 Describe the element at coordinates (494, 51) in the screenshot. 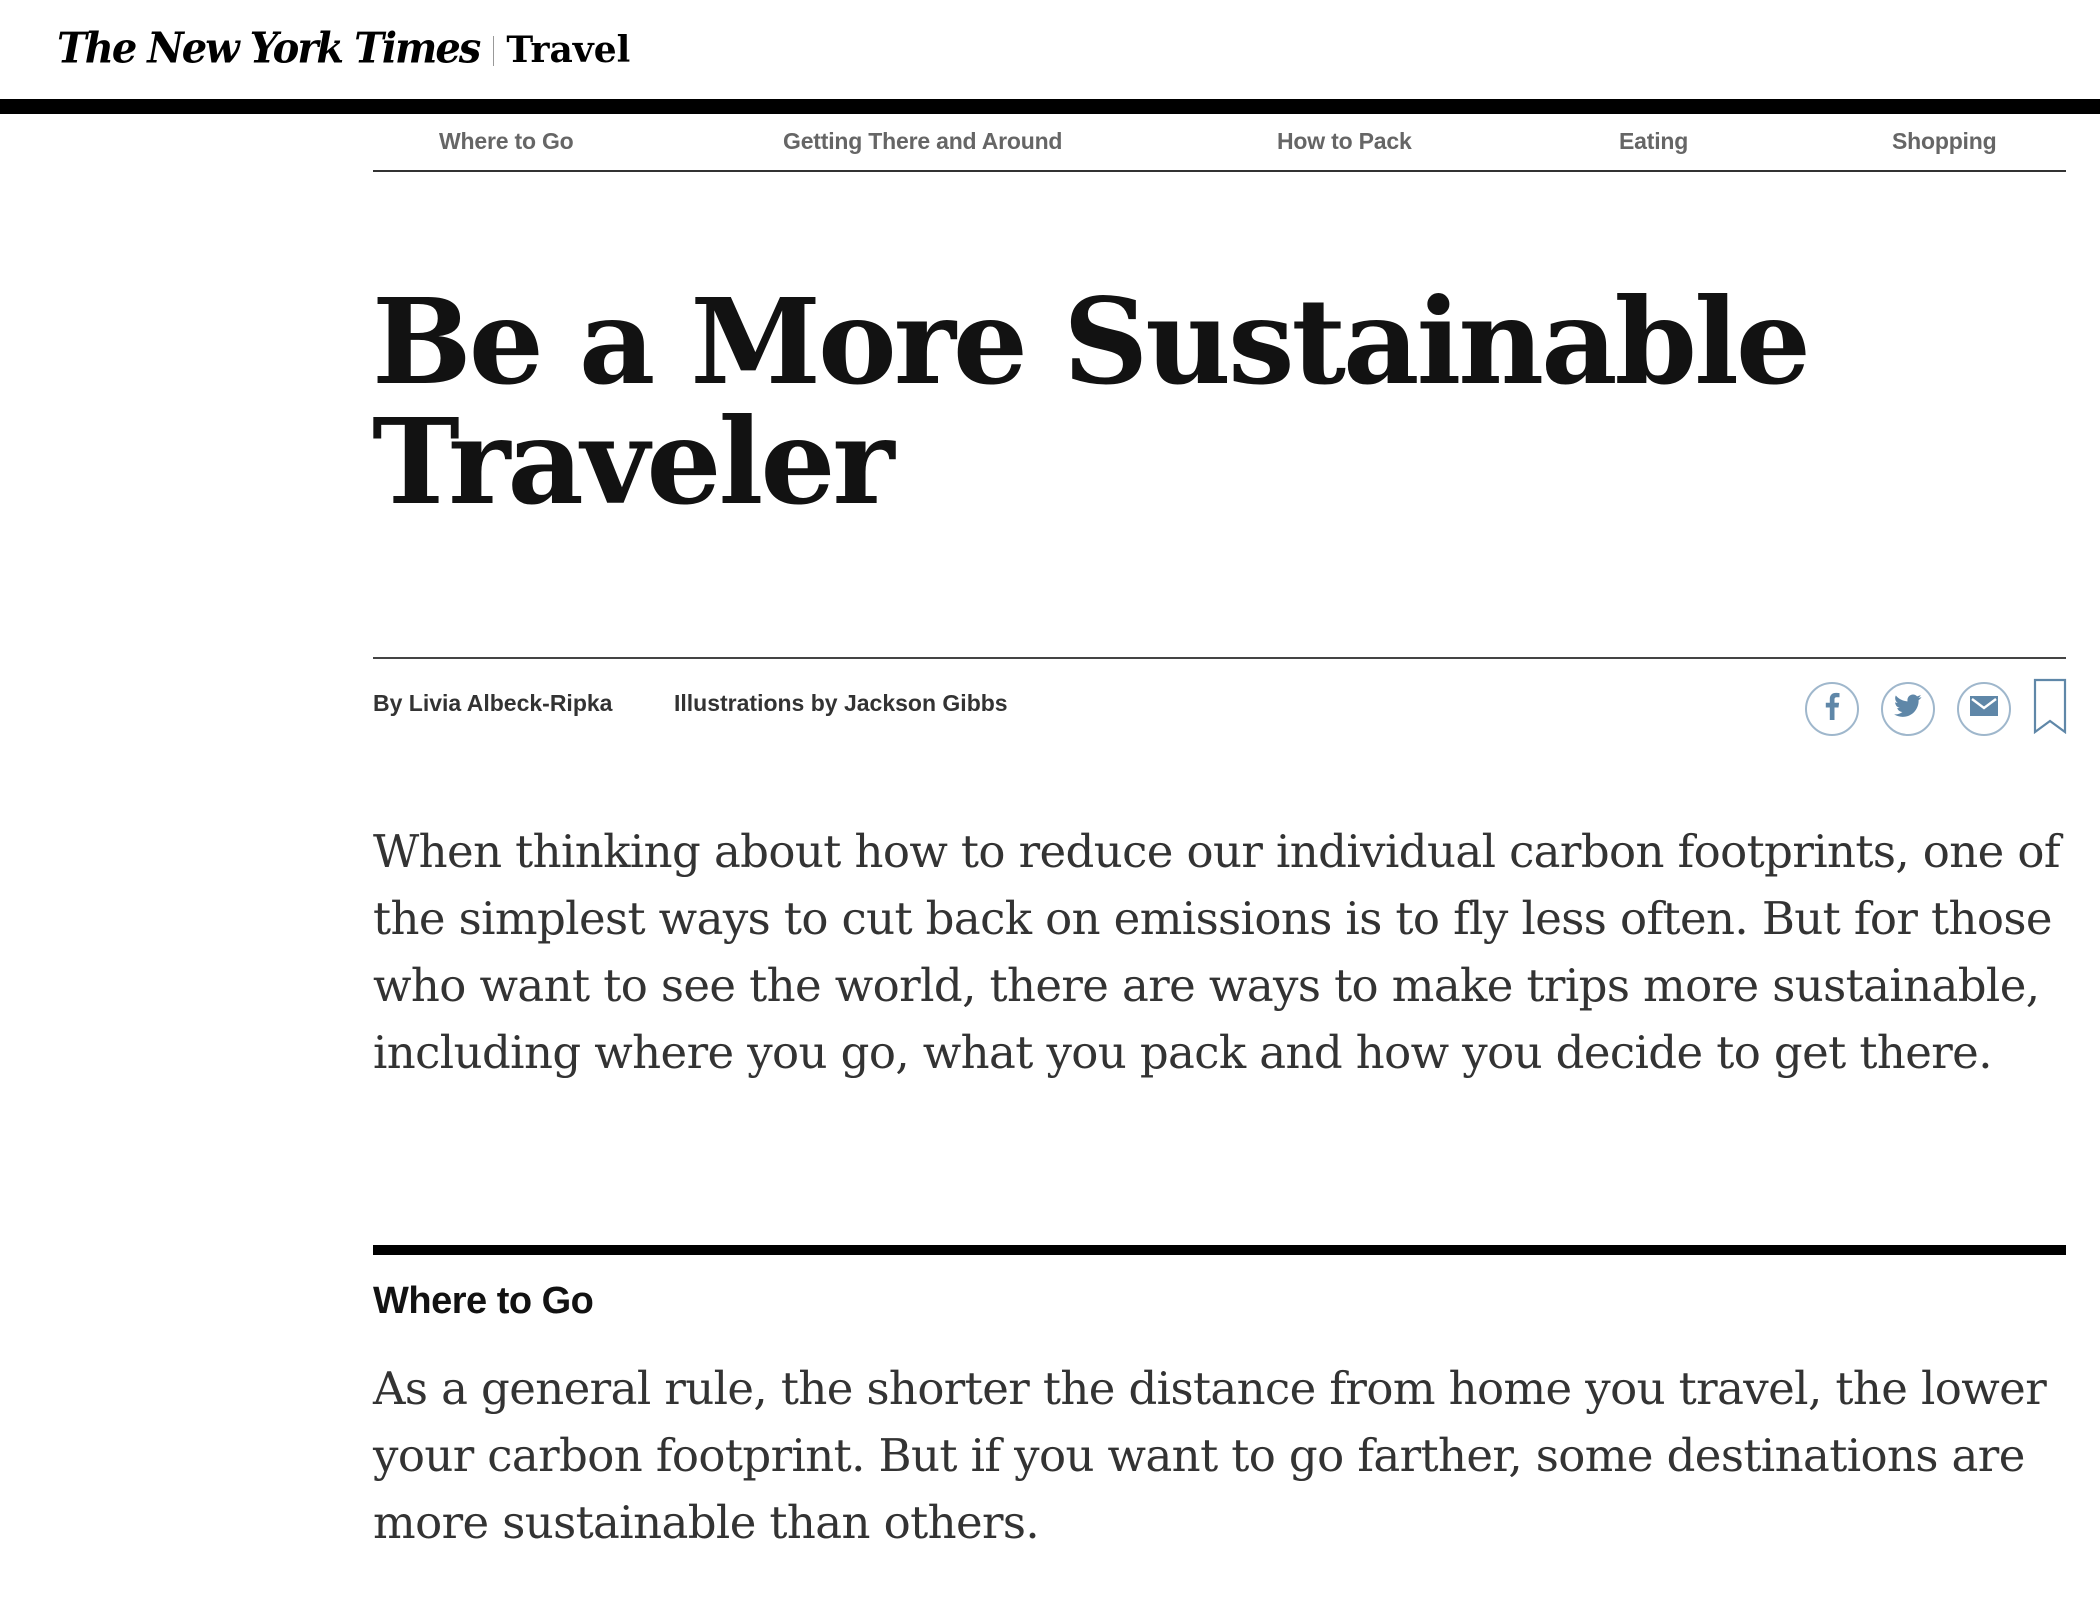

I see `logo-divider` at that location.